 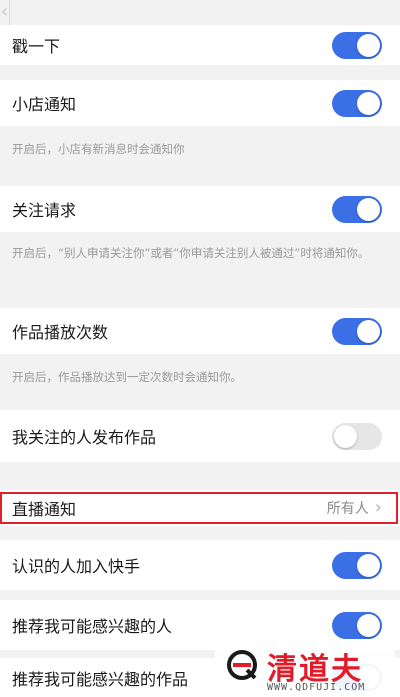 I want to click on poke-toggle, so click(x=357, y=45).